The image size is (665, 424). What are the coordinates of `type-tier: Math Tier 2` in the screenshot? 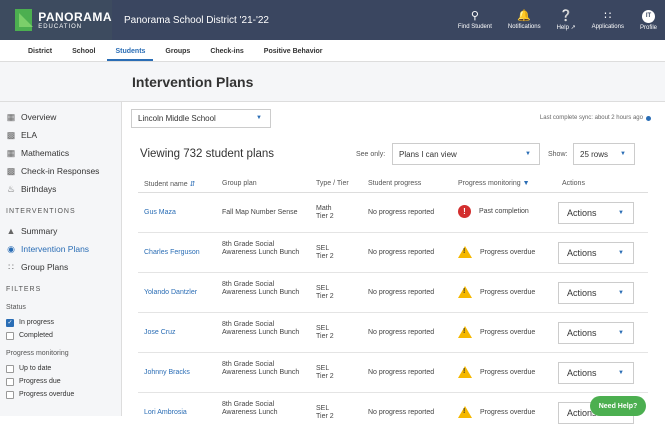 It's located at (325, 212).